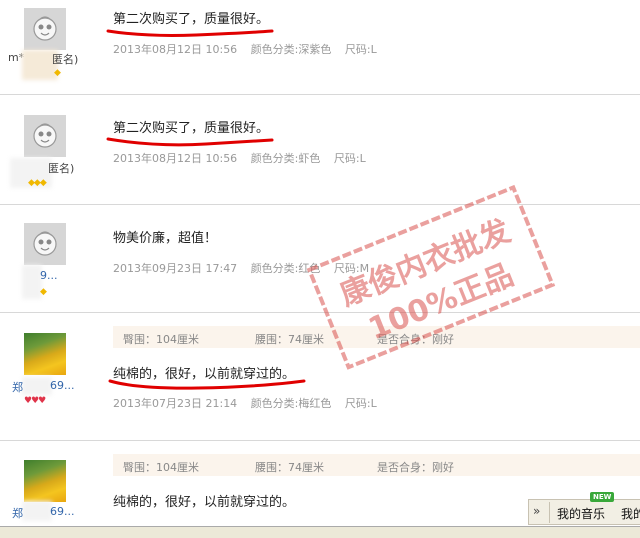  What do you see at coordinates (37, 183) in the screenshot?
I see `buyer-rank-icon: ◆◆◆` at bounding box center [37, 183].